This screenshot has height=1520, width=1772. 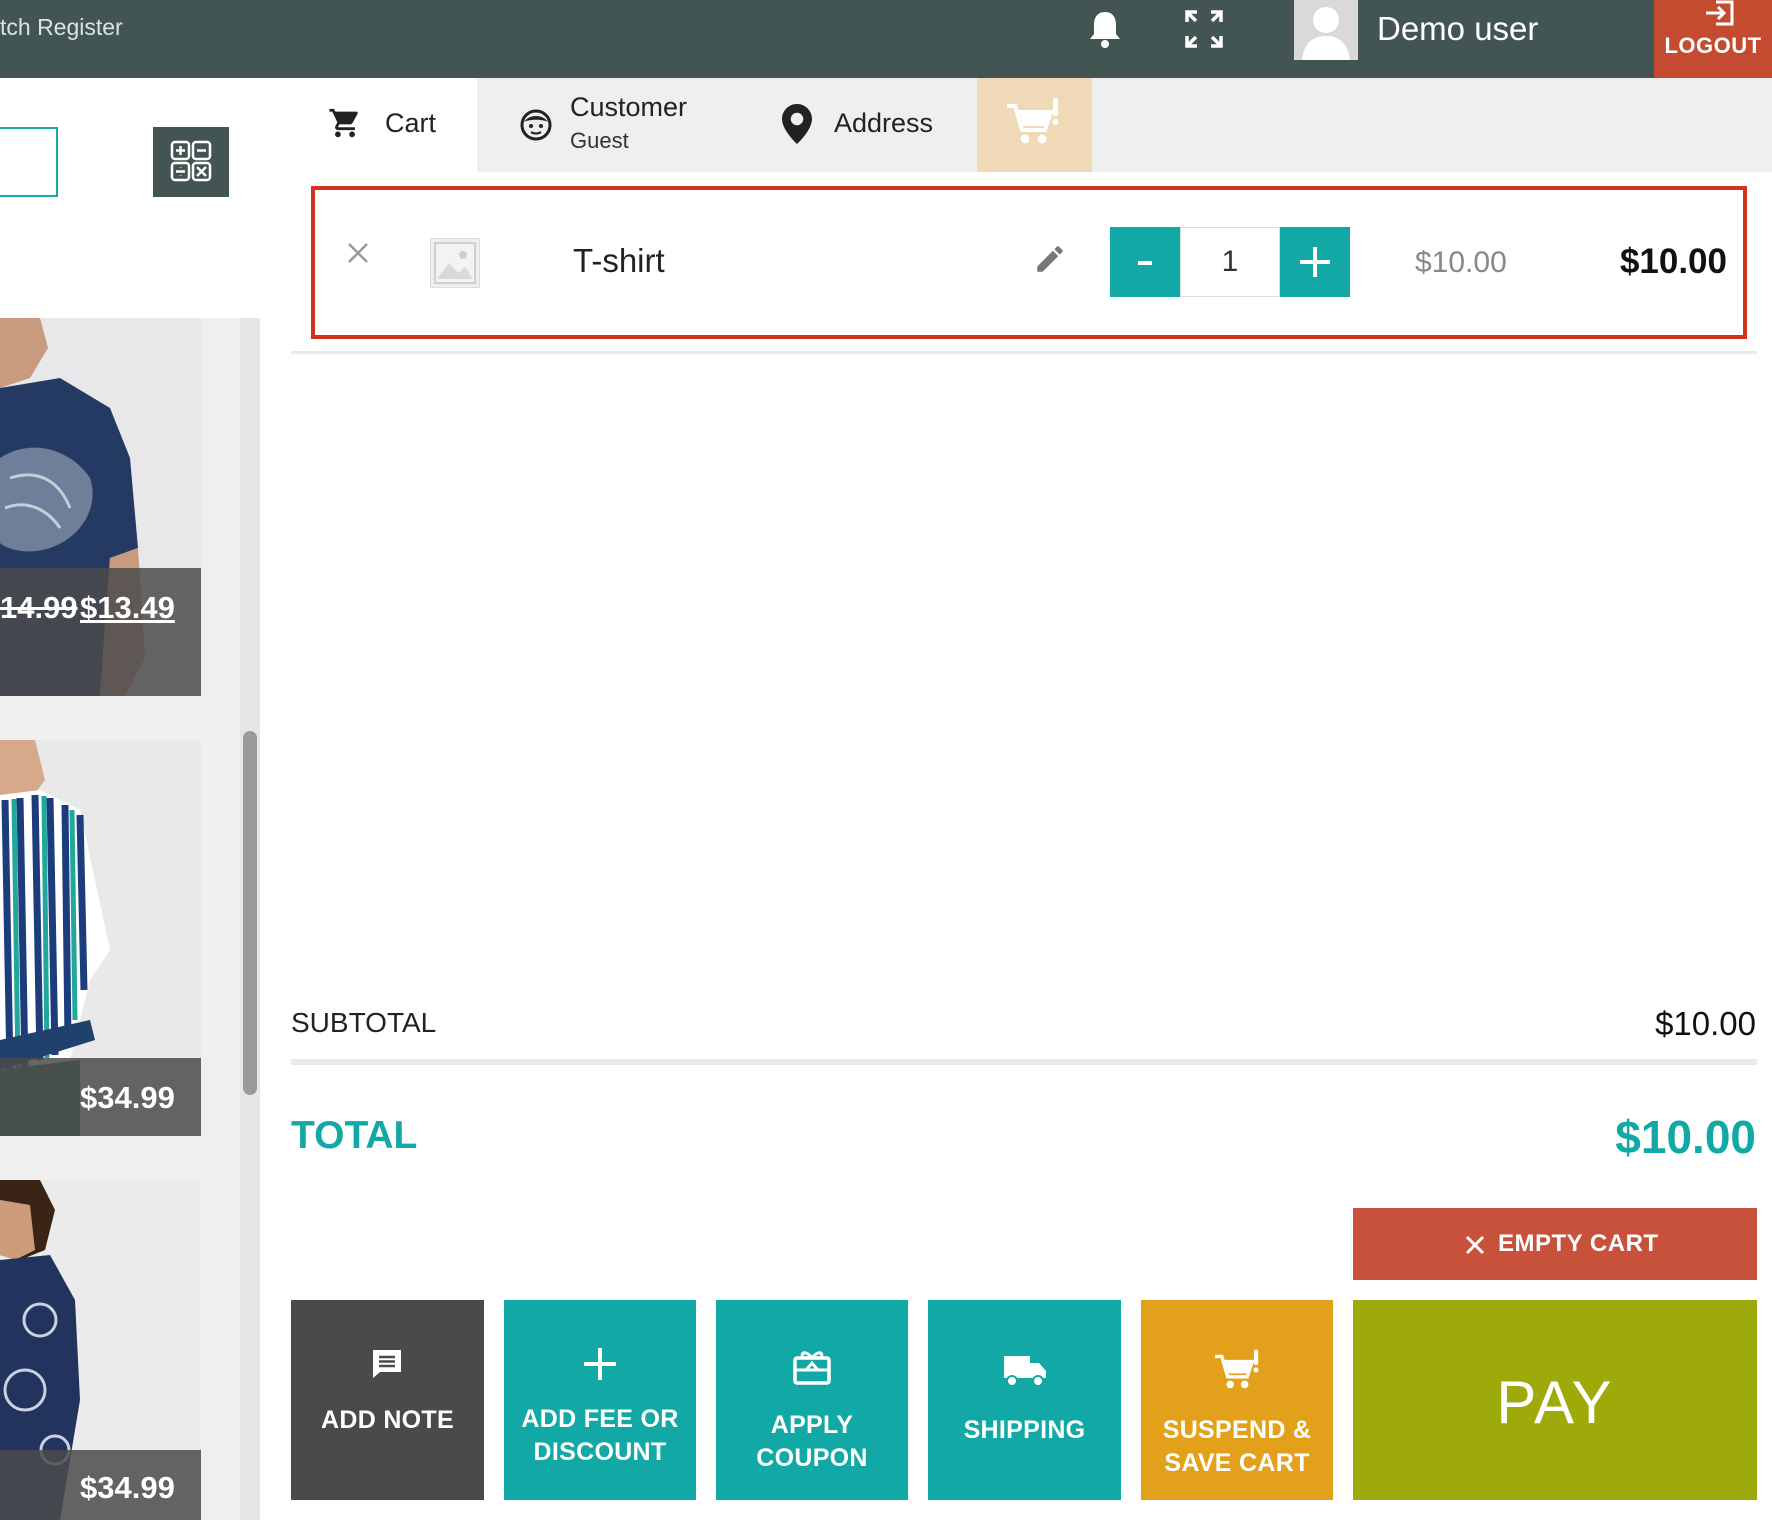 I want to click on item-name: T-shirt, so click(x=619, y=260).